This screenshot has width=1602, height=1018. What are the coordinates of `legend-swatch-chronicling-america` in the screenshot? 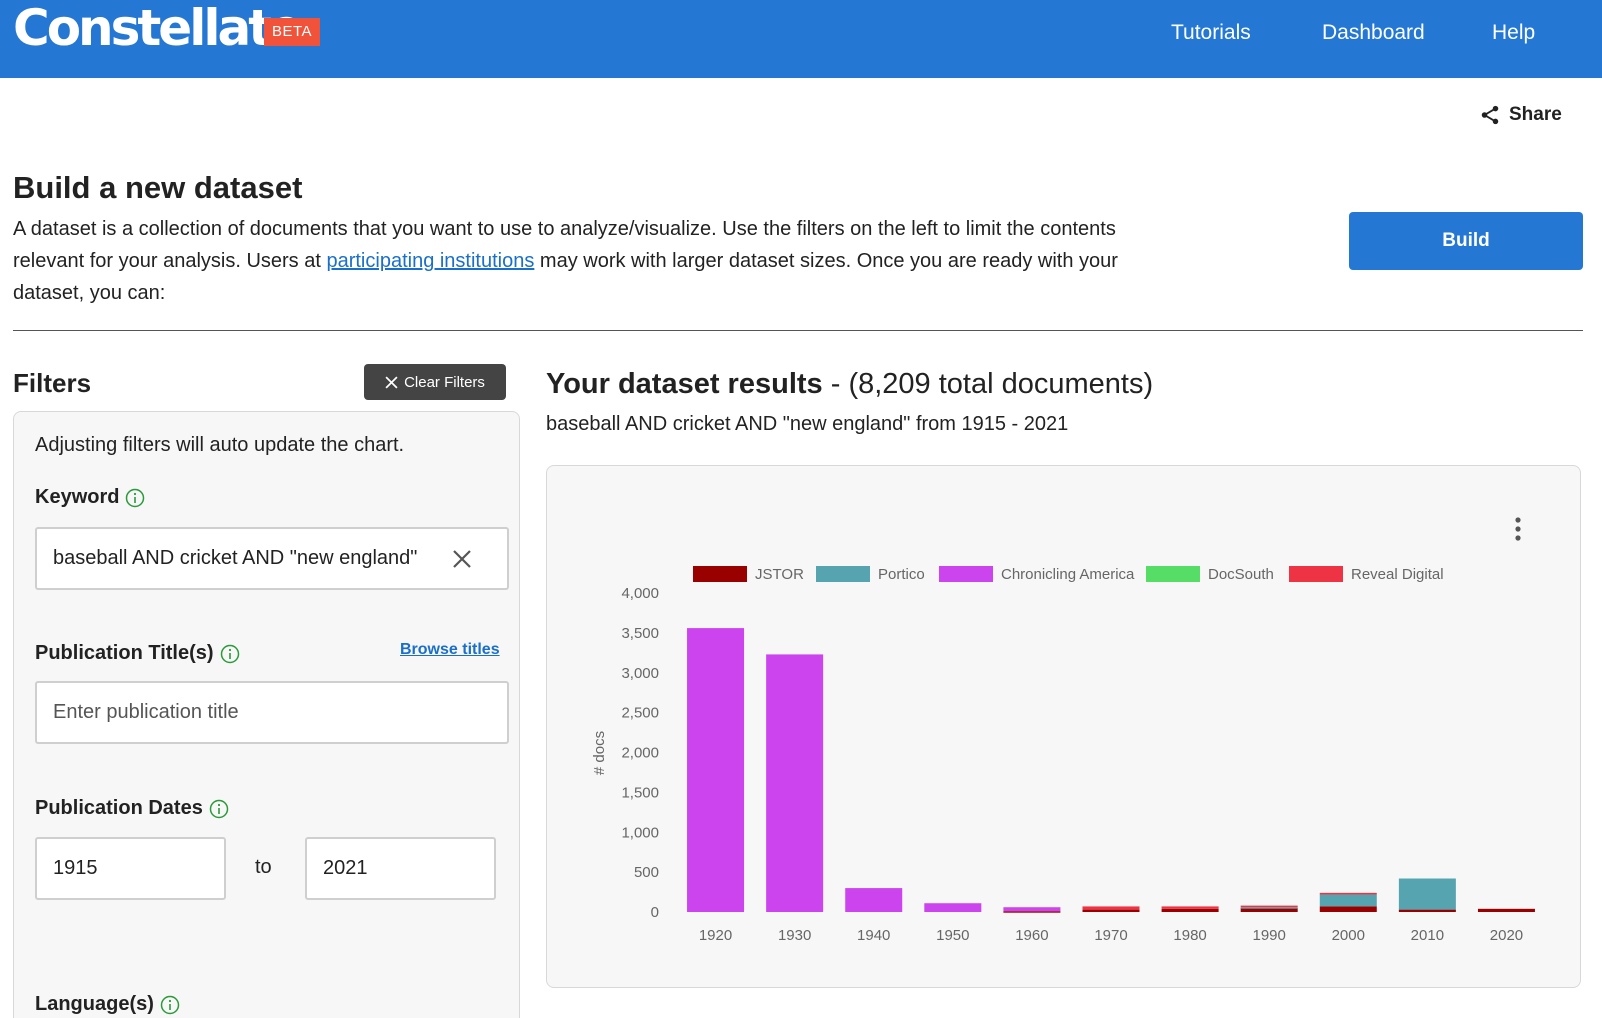 It's located at (966, 574).